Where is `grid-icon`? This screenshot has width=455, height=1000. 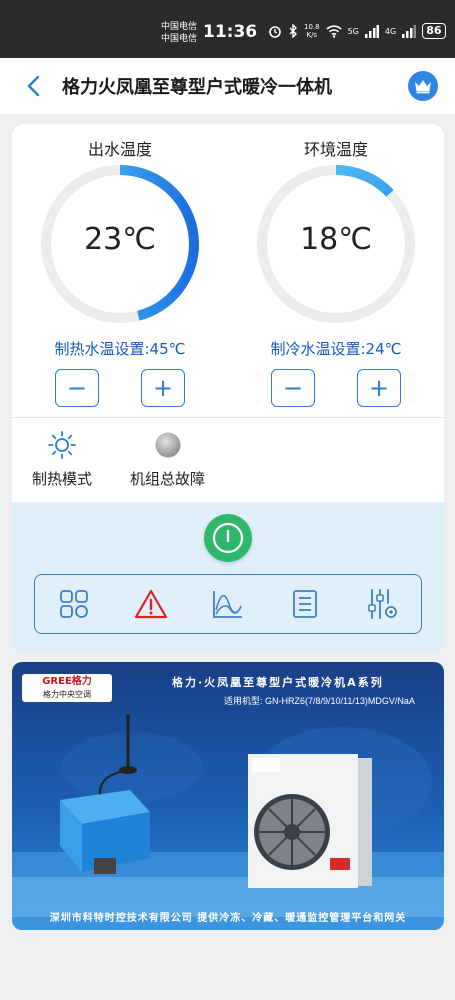
grid-icon is located at coordinates (73, 604).